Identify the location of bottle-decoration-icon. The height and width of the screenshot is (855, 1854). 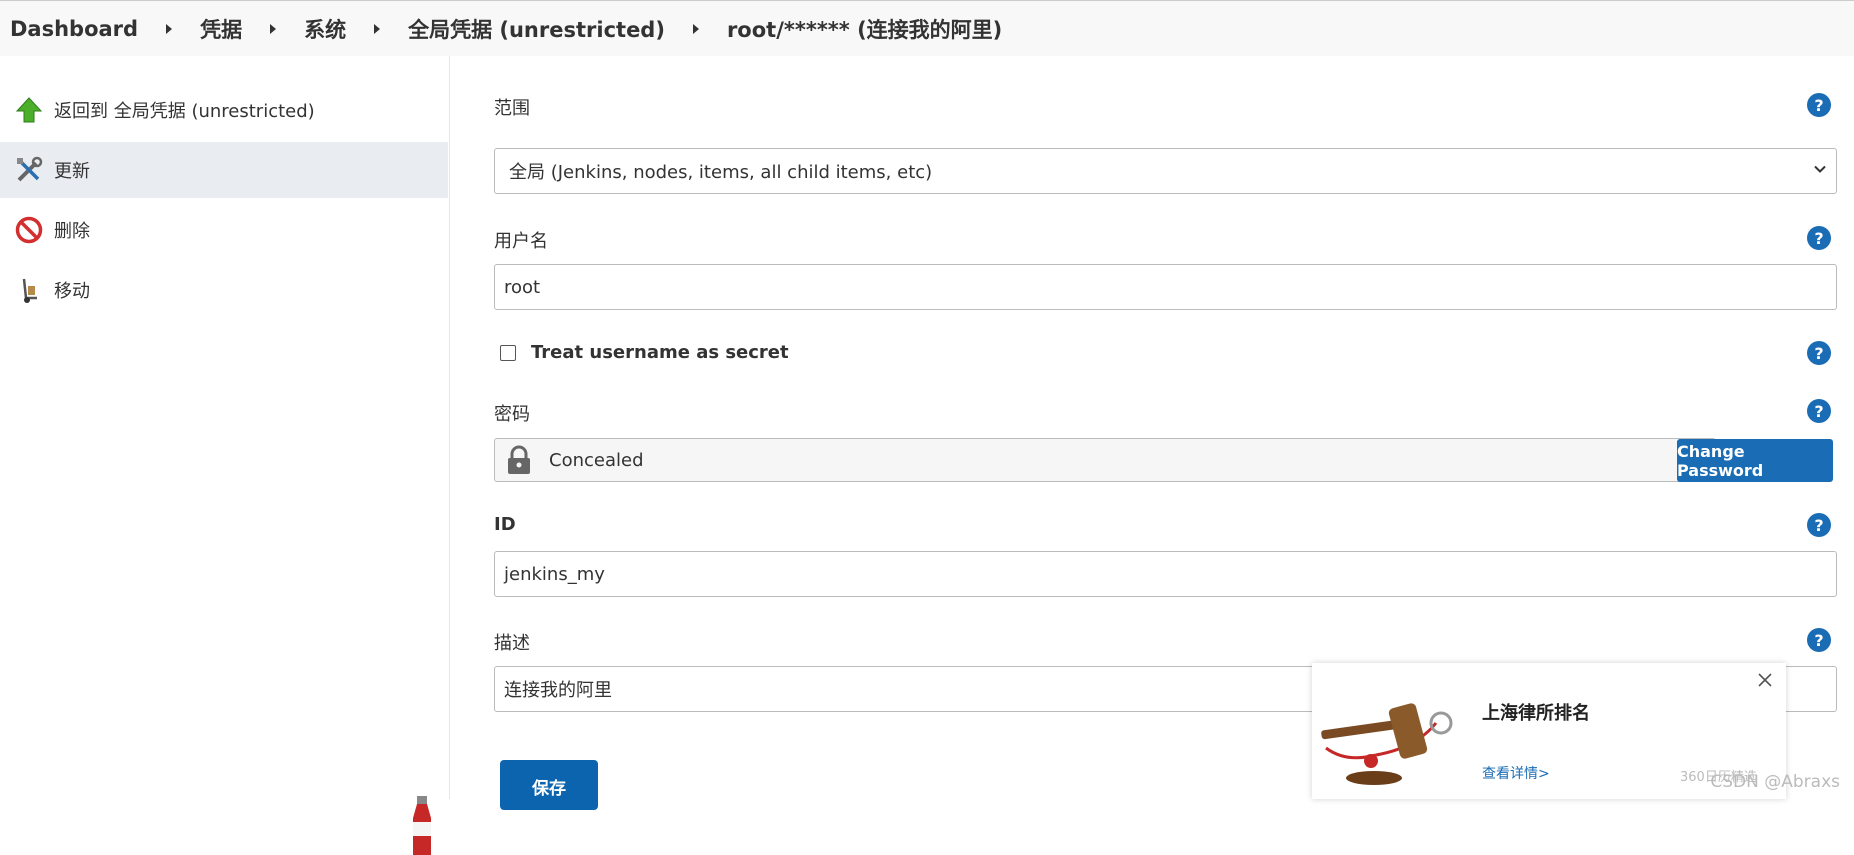
(422, 825).